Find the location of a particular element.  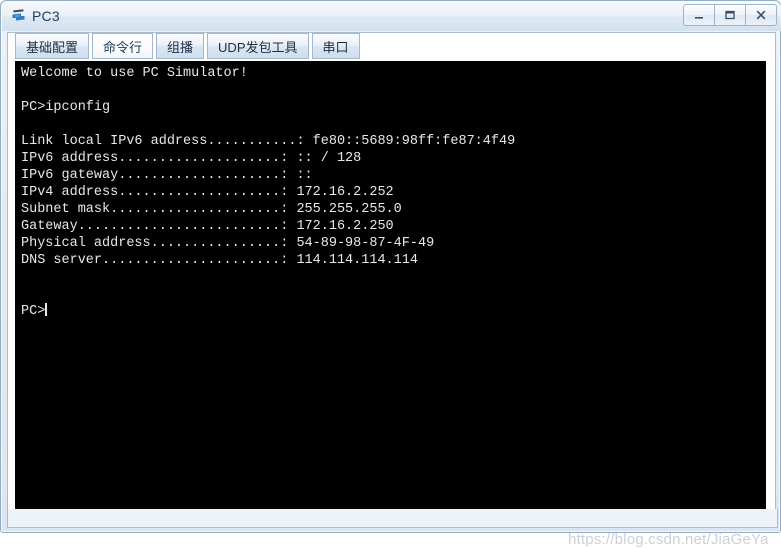

terminal-line: Welcome to use PC Simulator! is located at coordinates (134, 73).